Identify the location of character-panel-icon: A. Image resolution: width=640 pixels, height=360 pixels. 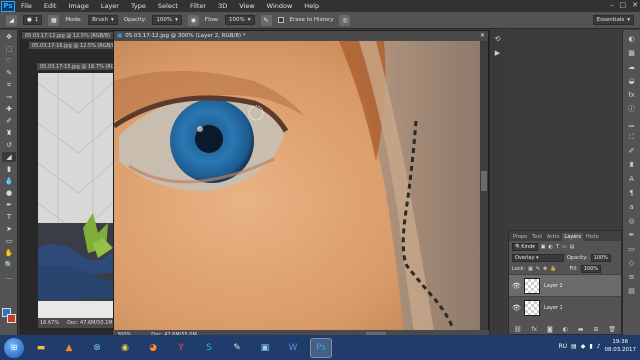
(632, 179).